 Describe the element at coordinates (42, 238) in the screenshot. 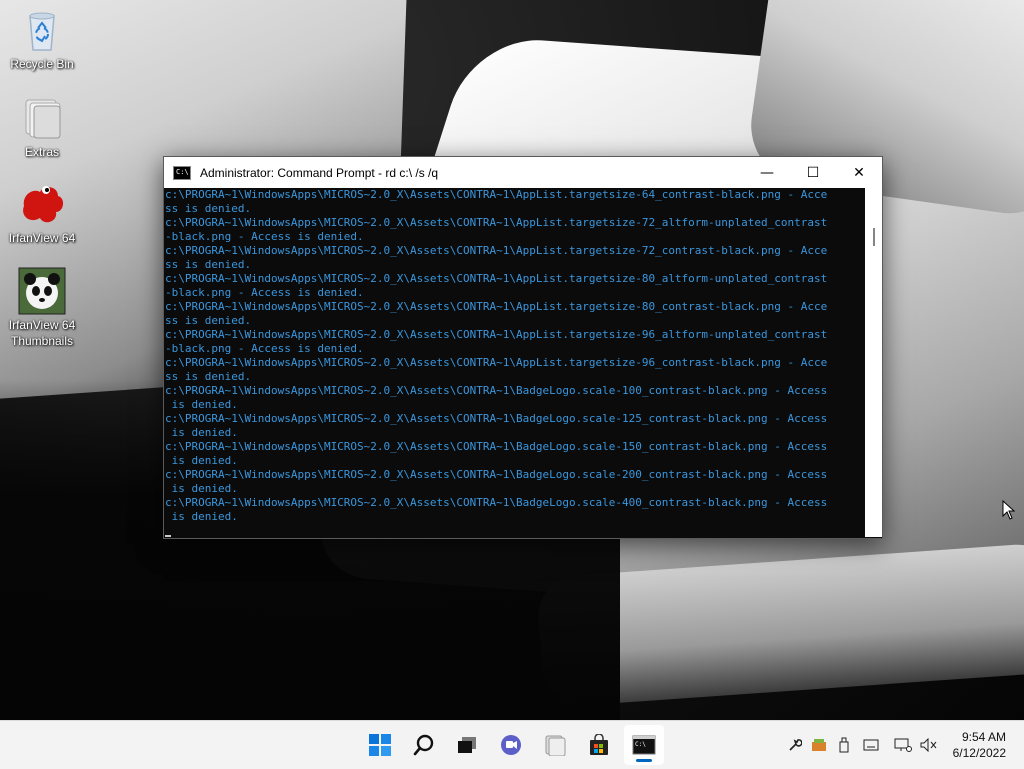

I see `desktop-icon-label: IrfanView 64` at that location.